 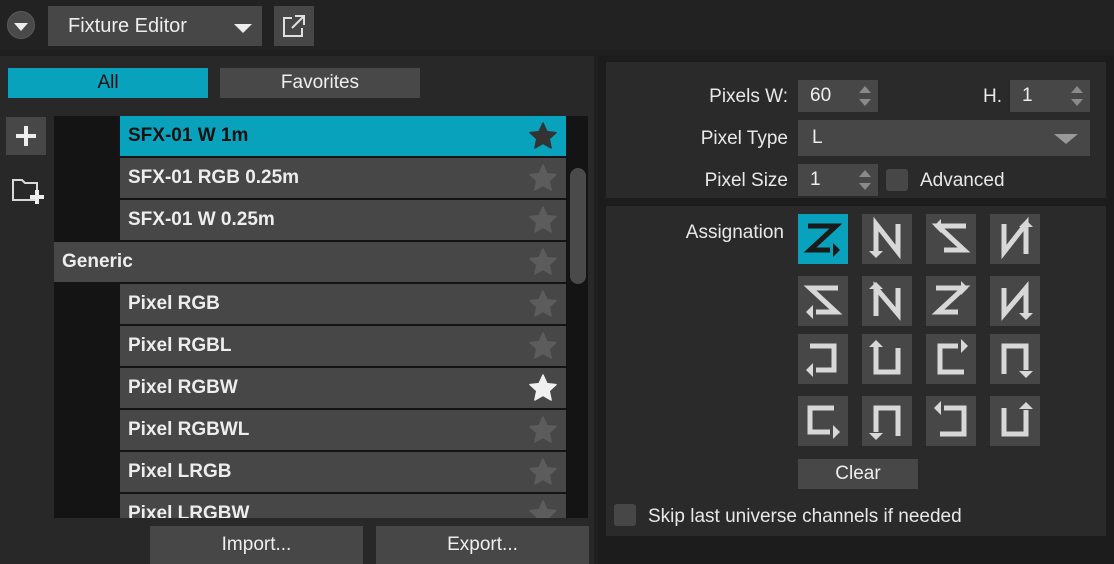 What do you see at coordinates (214, 177) in the screenshot?
I see `fixture-row-label: SFX-01 RGB 0.25m` at bounding box center [214, 177].